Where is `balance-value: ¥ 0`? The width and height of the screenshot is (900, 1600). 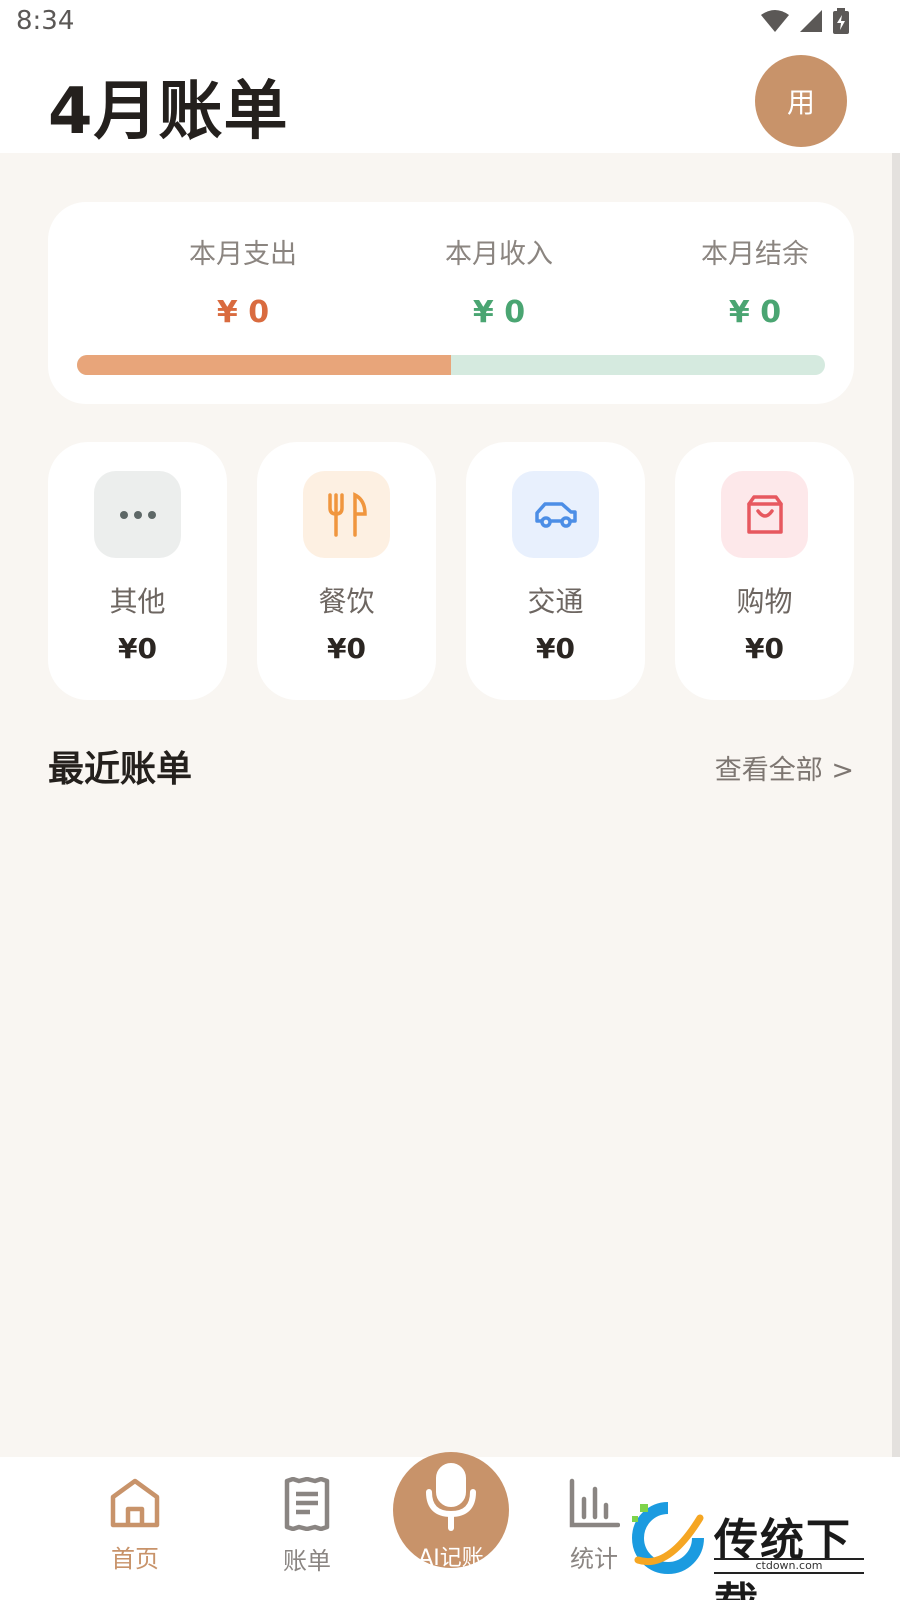 balance-value: ¥ 0 is located at coordinates (755, 312).